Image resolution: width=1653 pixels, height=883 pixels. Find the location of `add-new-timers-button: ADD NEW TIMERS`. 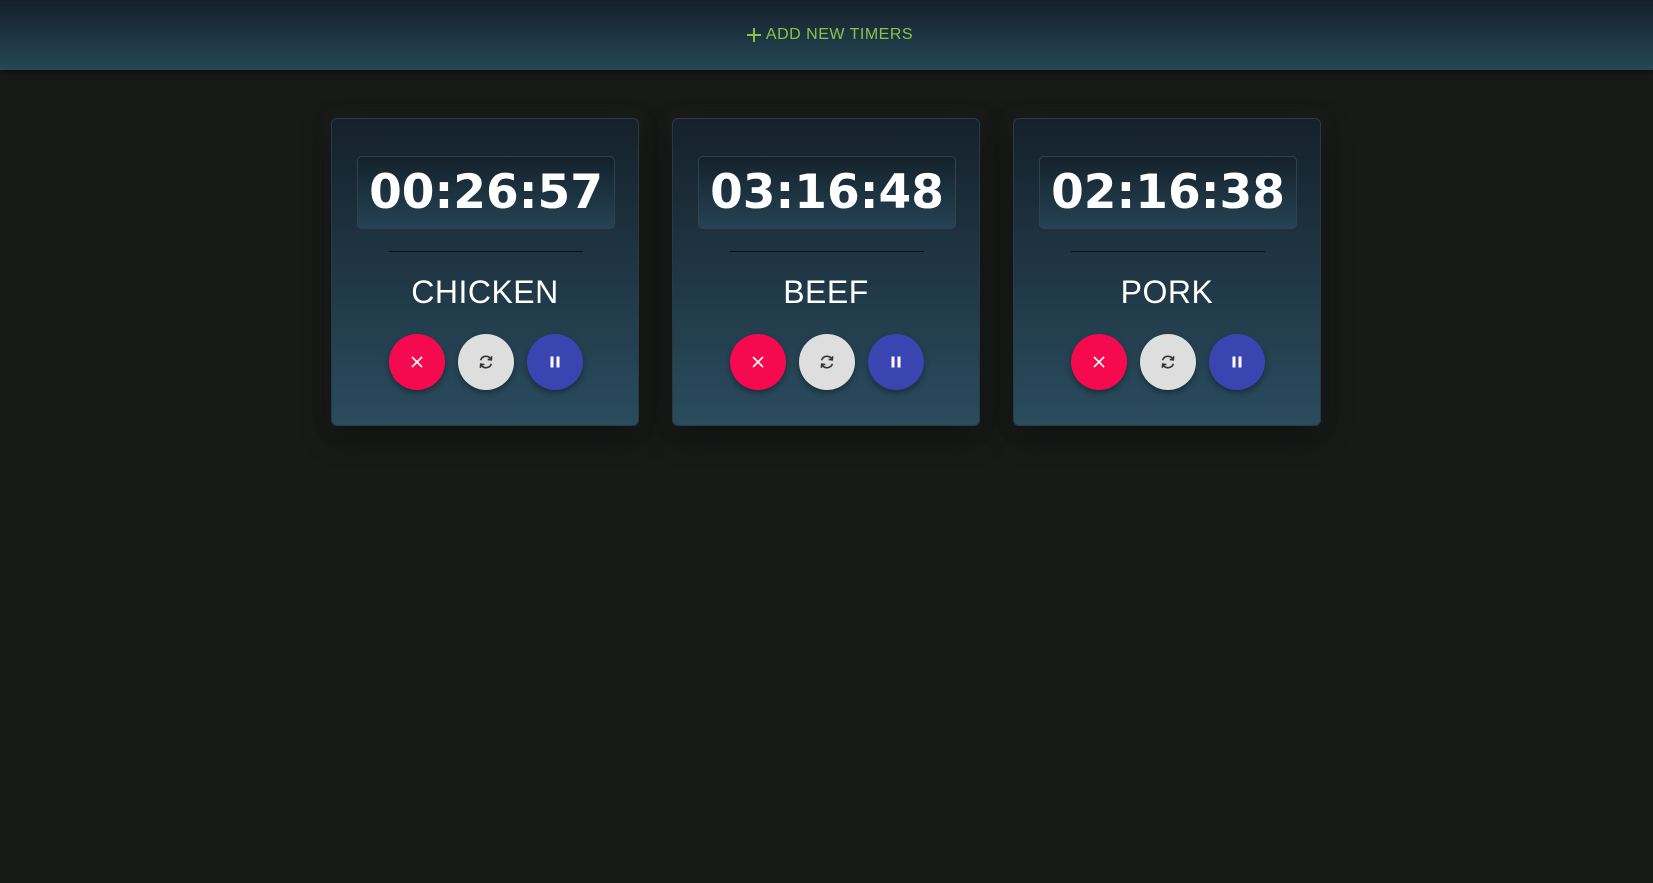

add-new-timers-button: ADD NEW TIMERS is located at coordinates (829, 35).